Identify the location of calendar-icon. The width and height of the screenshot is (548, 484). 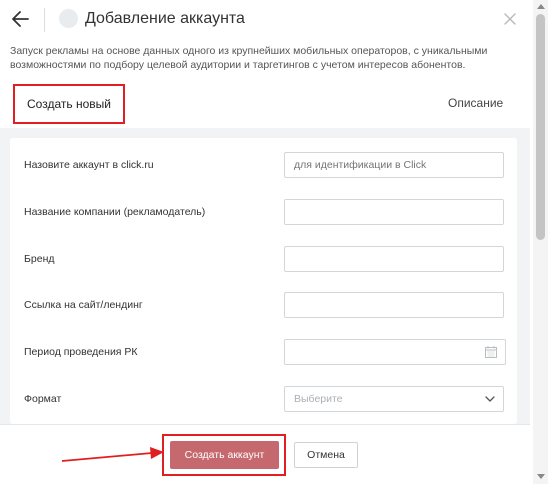
(491, 352).